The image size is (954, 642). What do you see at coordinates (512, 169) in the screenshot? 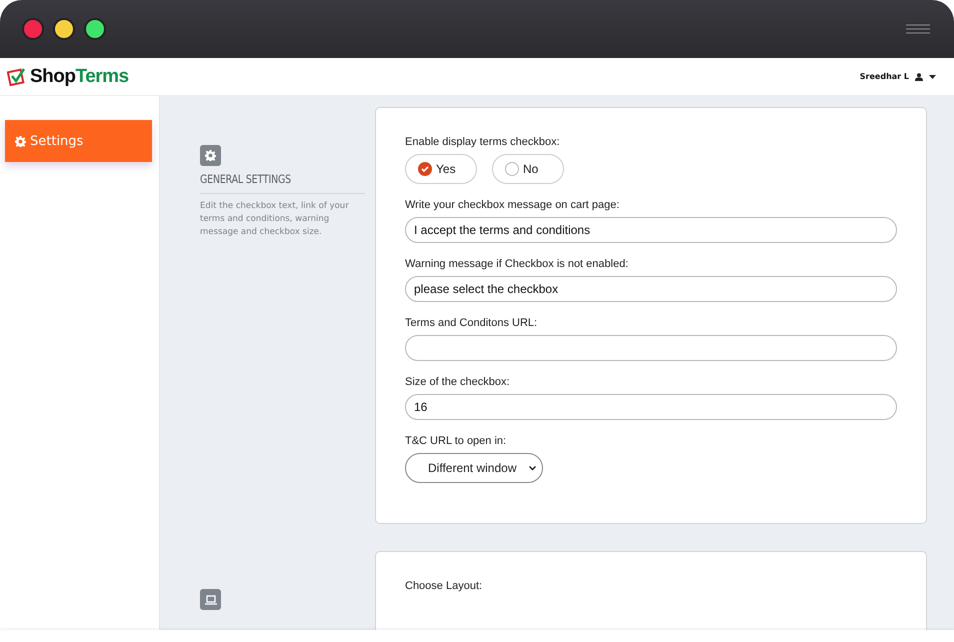
I see `radio-icon` at bounding box center [512, 169].